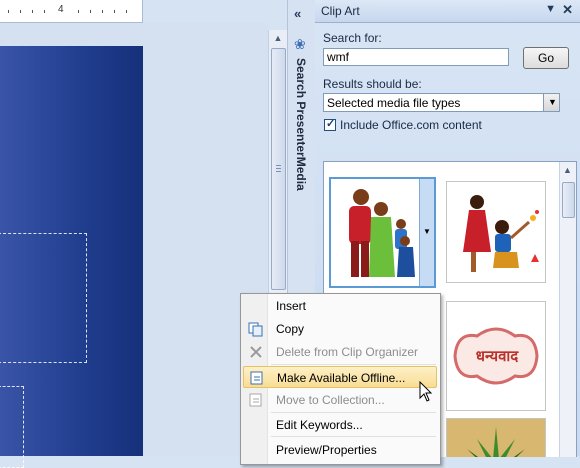 The image size is (580, 468). I want to click on results-scrollbar-thumb, so click(568, 200).